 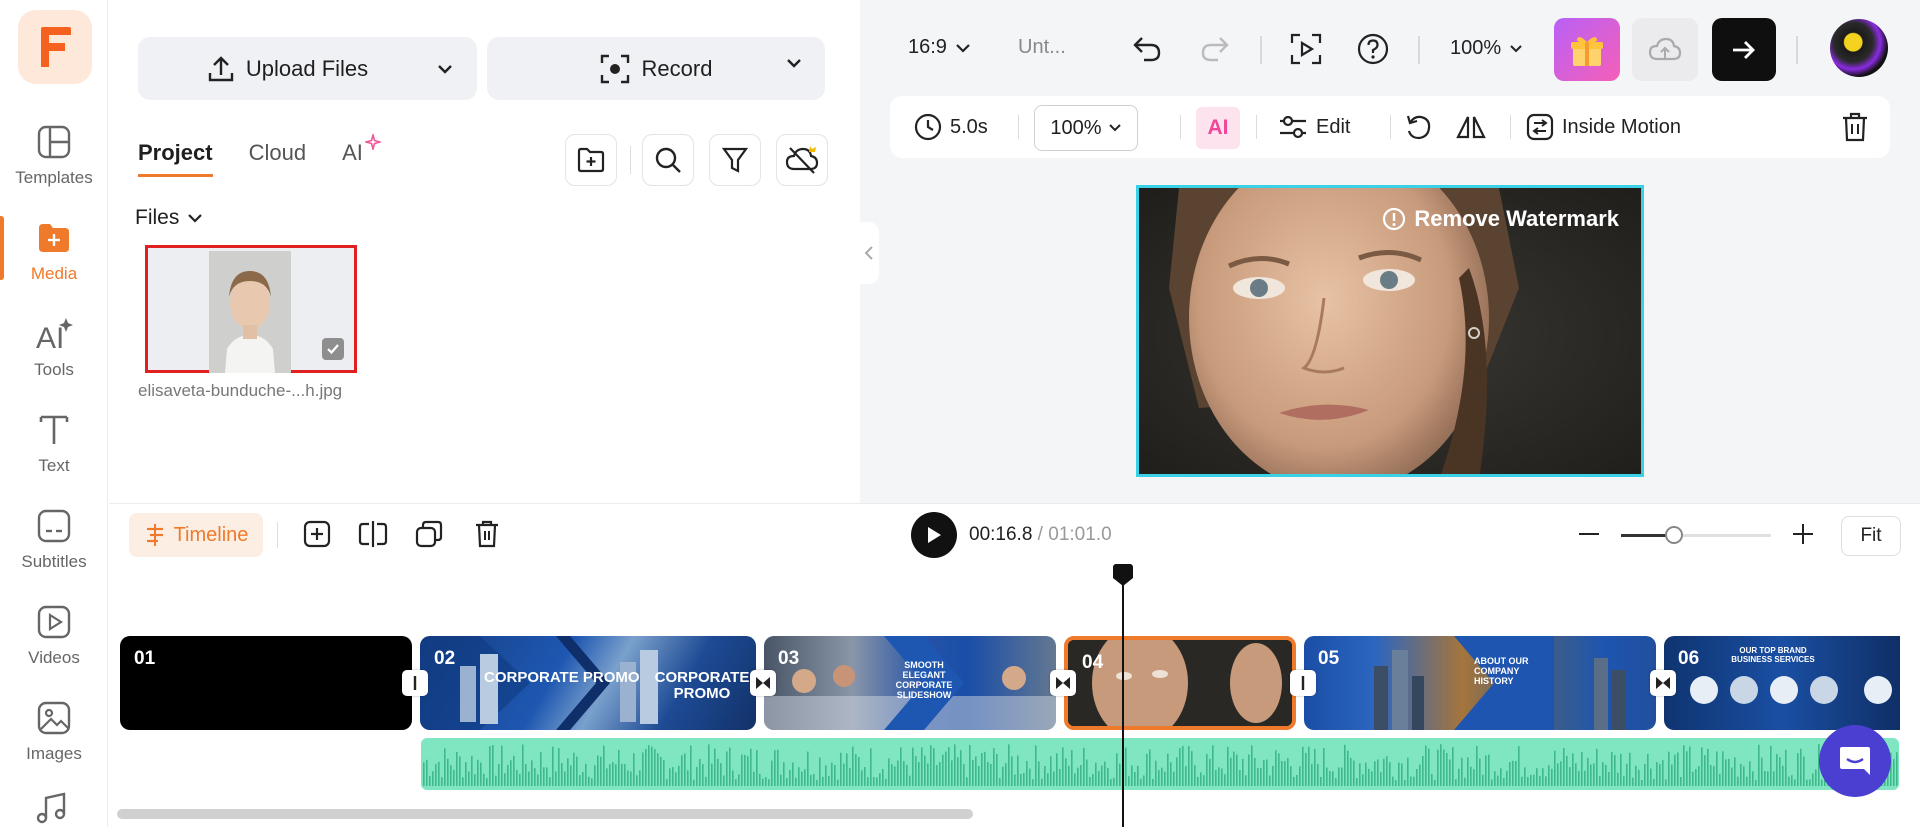 I want to click on speed-label: 100%, so click(x=1076, y=127).